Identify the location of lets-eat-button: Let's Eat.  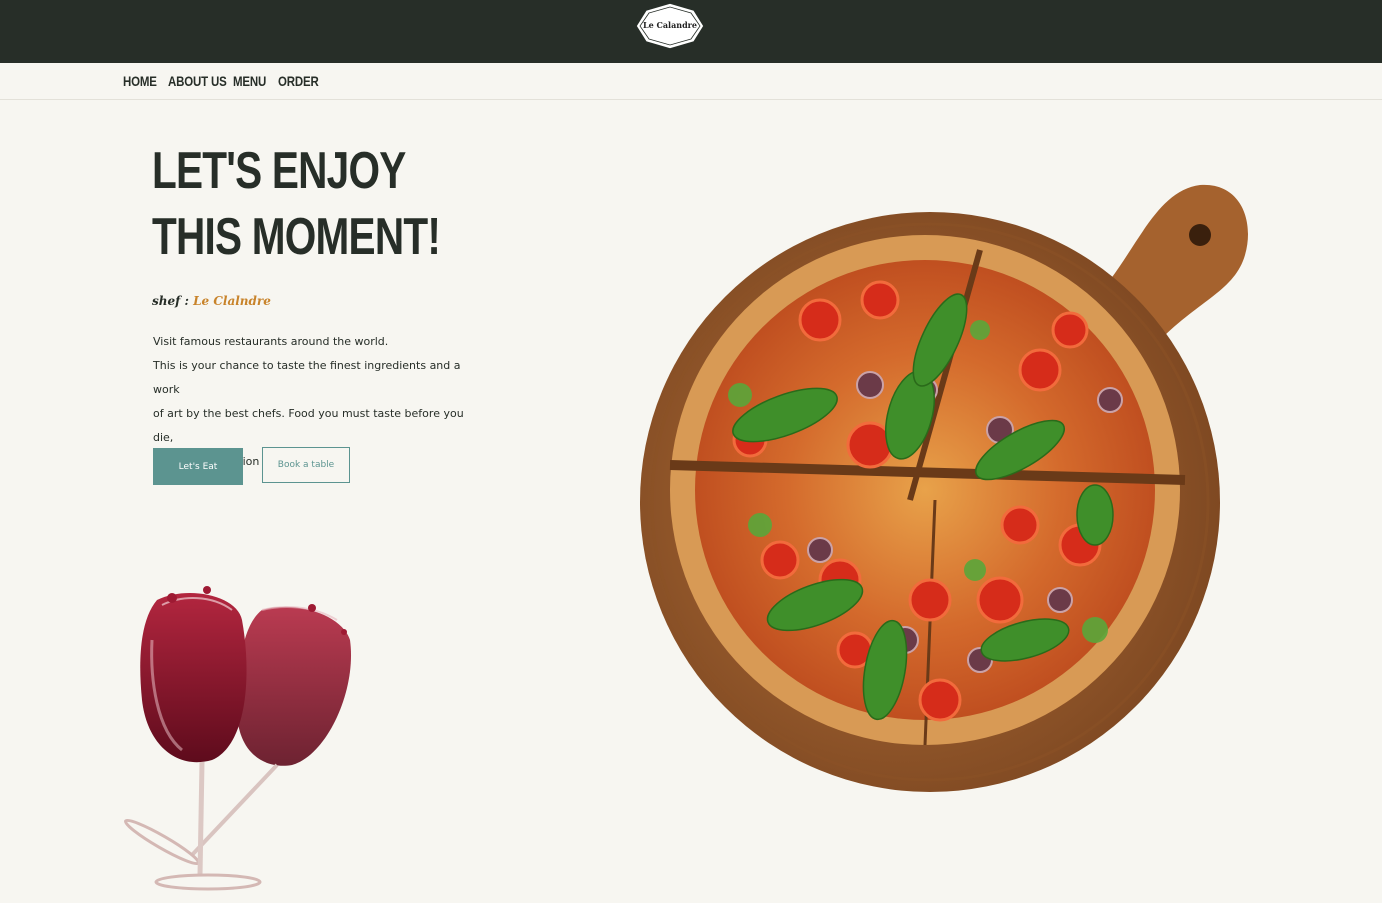
(198, 466).